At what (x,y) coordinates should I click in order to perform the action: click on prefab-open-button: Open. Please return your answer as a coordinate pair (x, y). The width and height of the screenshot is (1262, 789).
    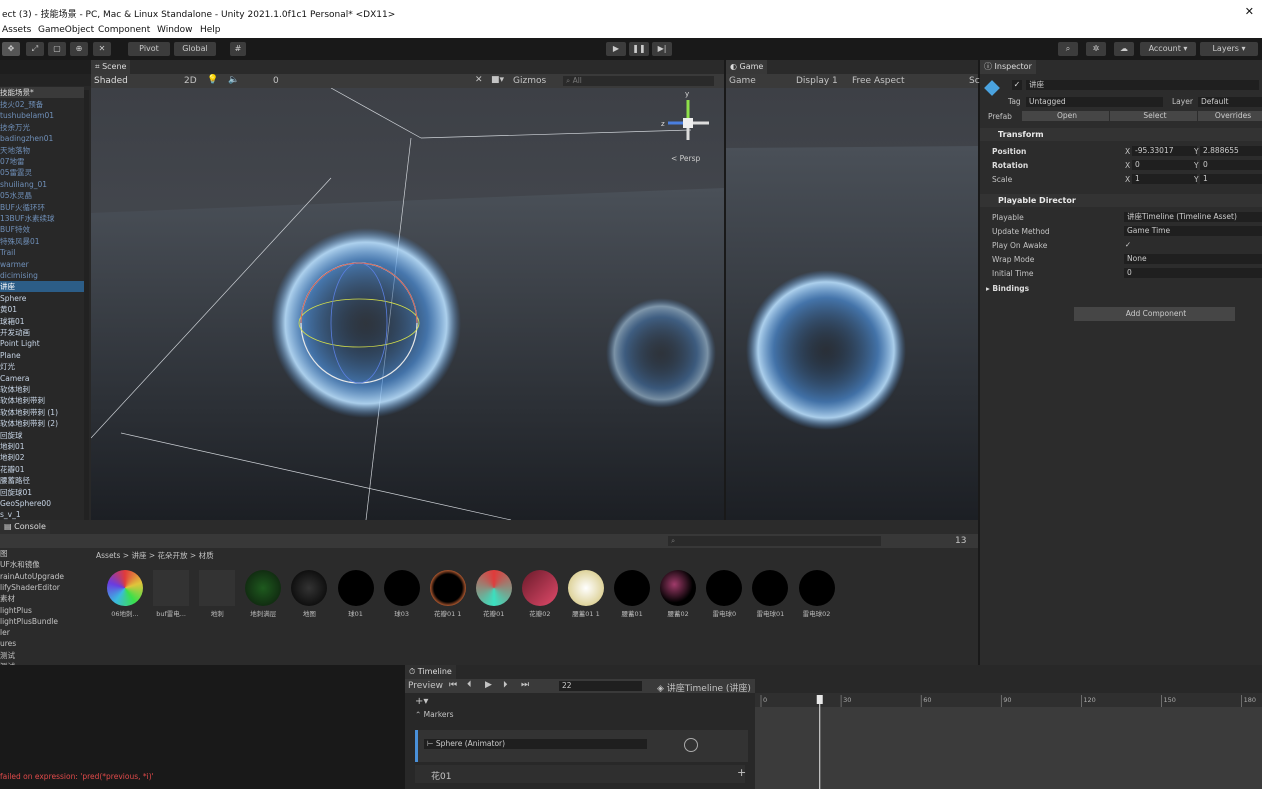
    Looking at the image, I should click on (1065, 116).